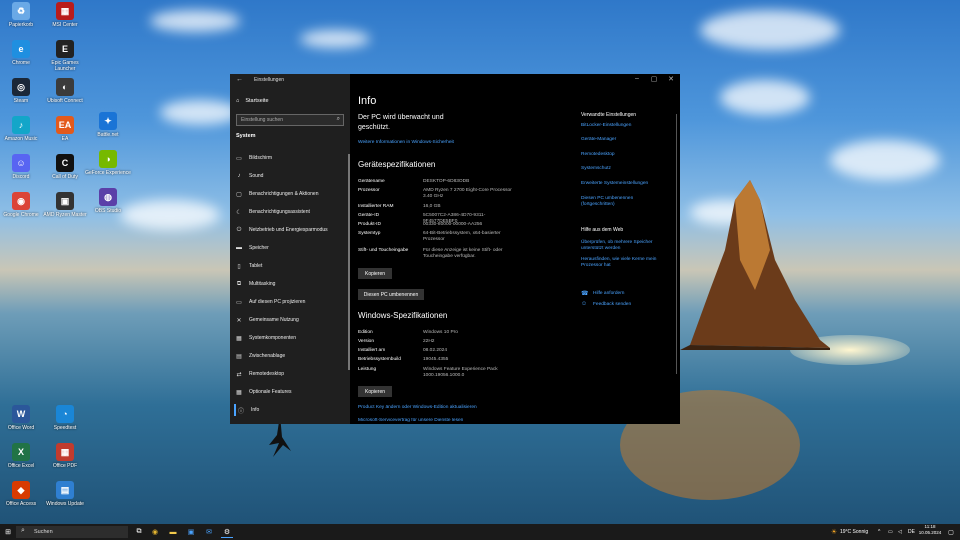 This screenshot has height=540, width=960. I want to click on related-settings-link: Diesen PC umbenennen (fortgeschritten), so click(623, 201).